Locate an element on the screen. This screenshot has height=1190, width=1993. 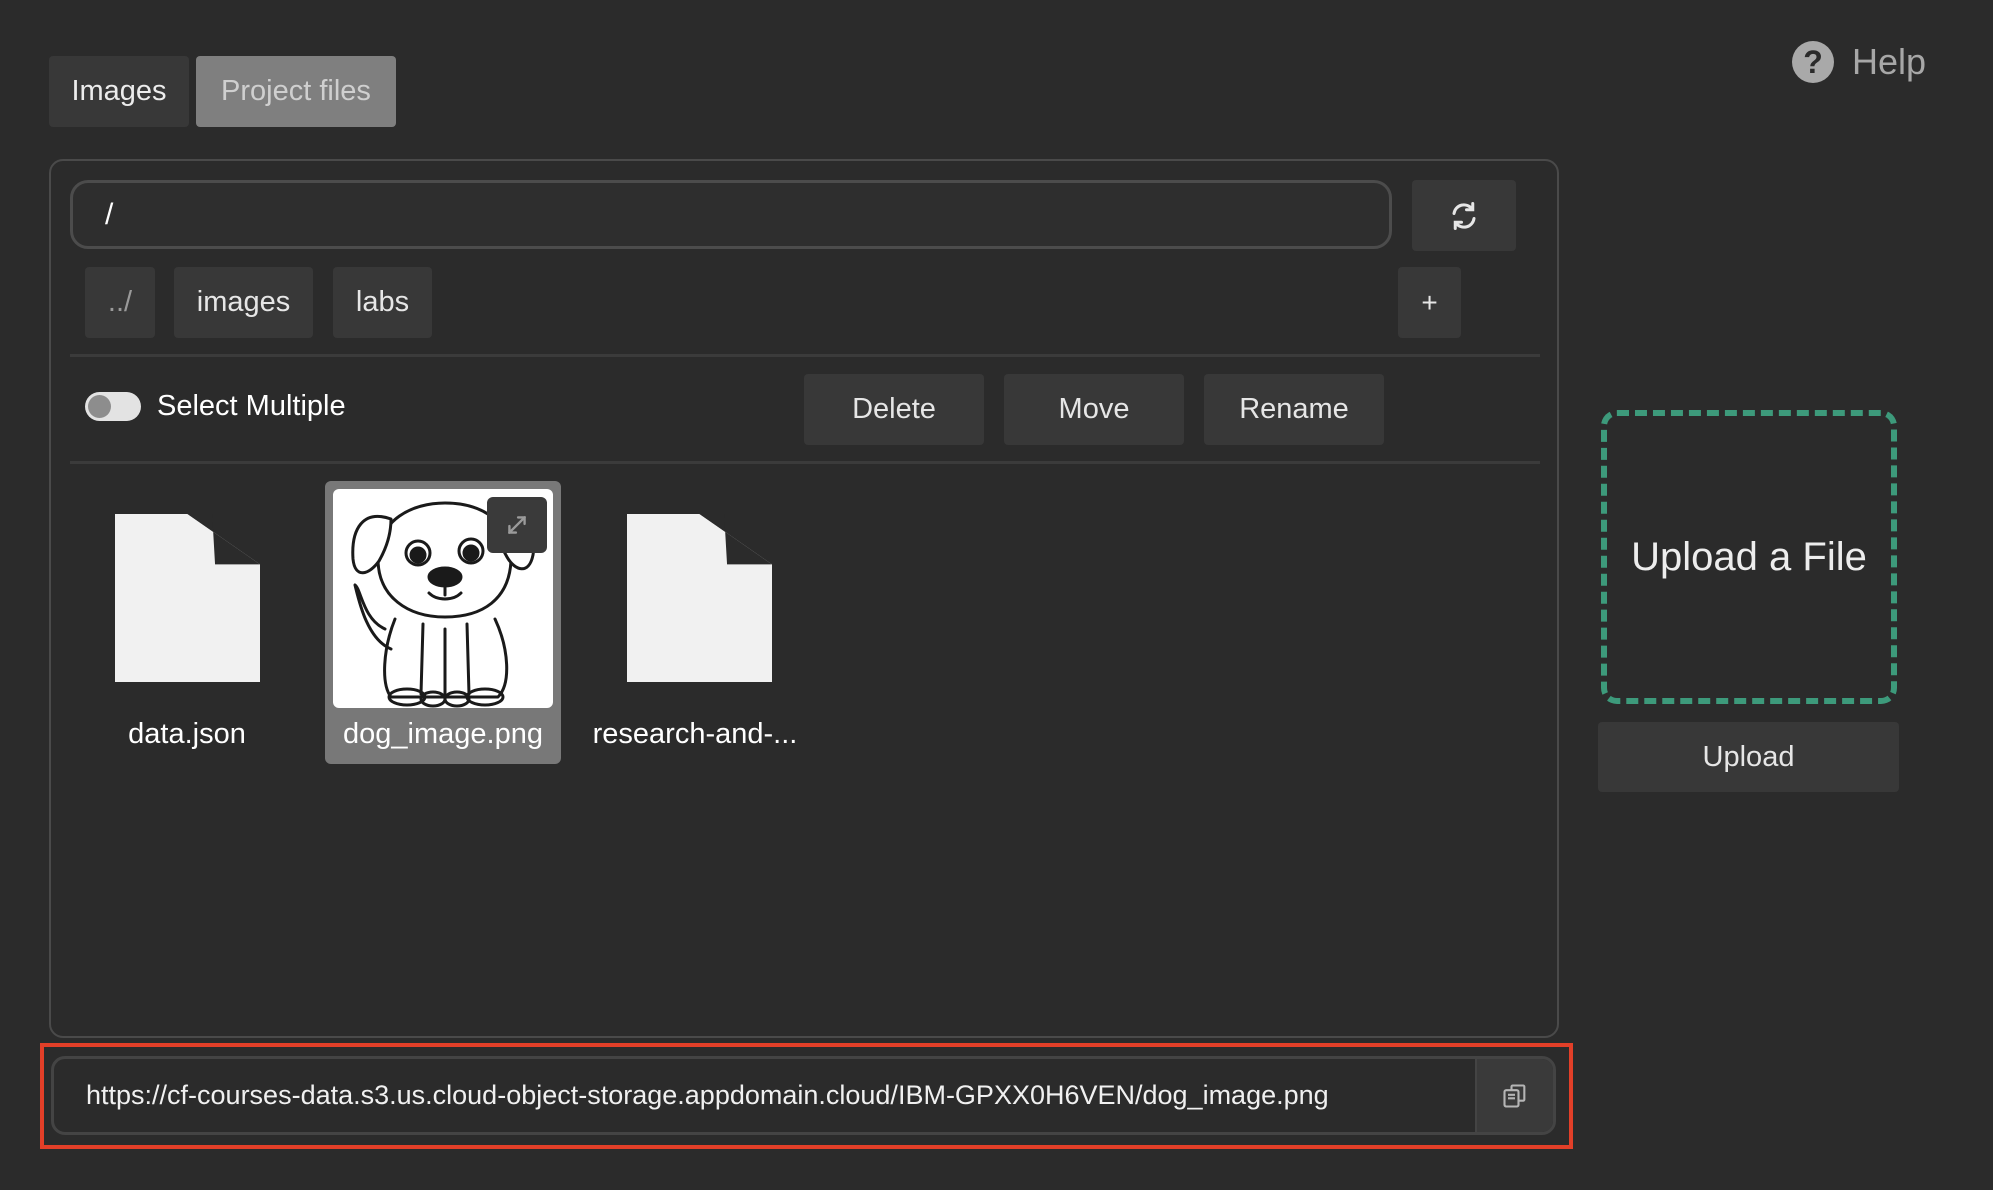
copy-icon is located at coordinates (1514, 1095).